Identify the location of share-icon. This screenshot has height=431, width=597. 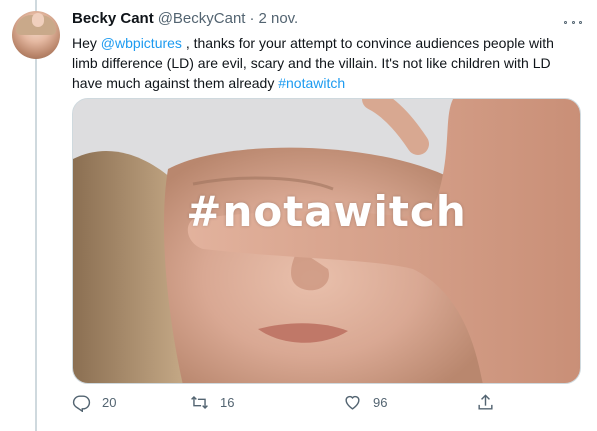
(485, 402).